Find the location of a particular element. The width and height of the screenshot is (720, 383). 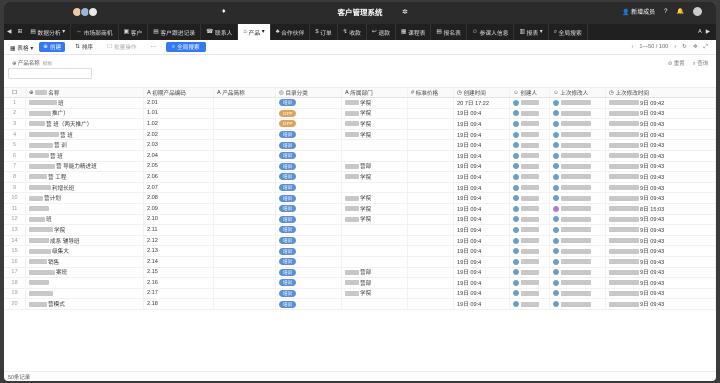

product-name-cell: 营计划 is located at coordinates (85, 198).